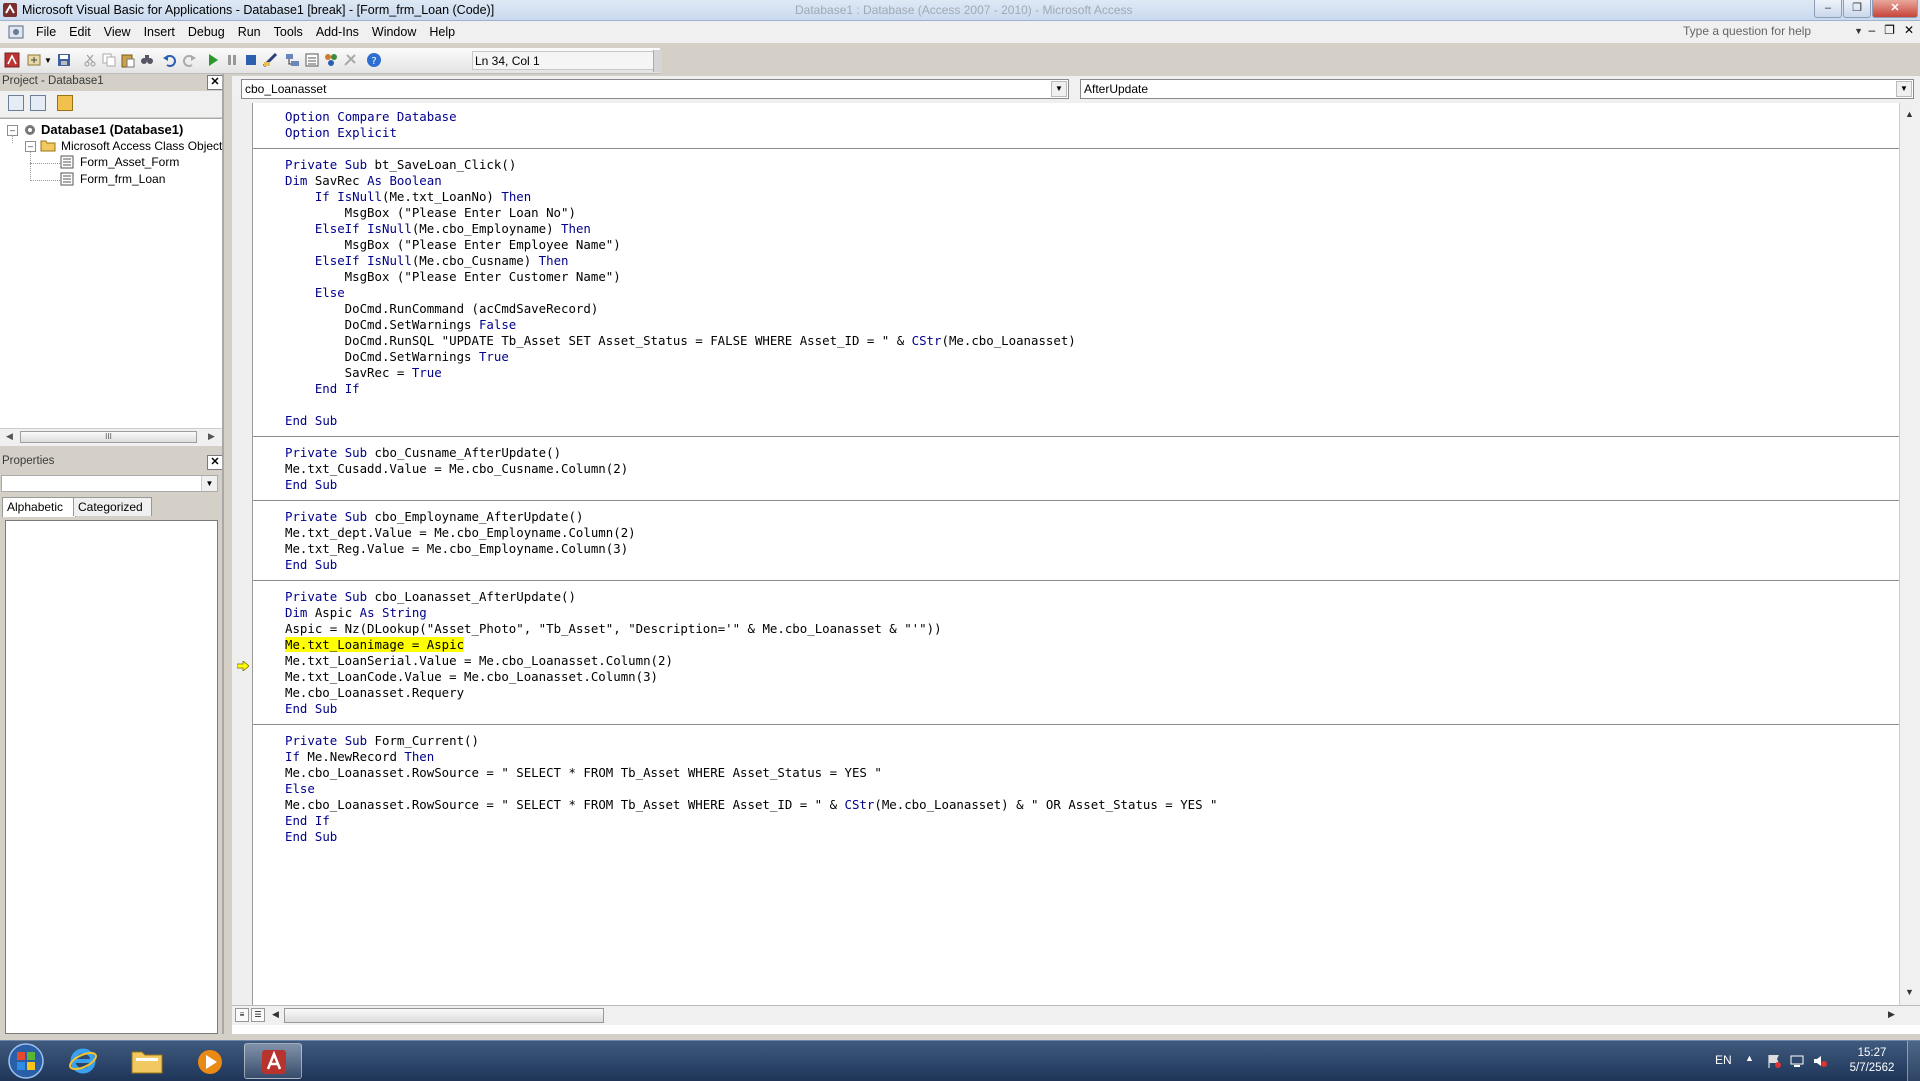 Image resolution: width=1920 pixels, height=1081 pixels. Describe the element at coordinates (90, 60) in the screenshot. I see `cut-icon` at that location.